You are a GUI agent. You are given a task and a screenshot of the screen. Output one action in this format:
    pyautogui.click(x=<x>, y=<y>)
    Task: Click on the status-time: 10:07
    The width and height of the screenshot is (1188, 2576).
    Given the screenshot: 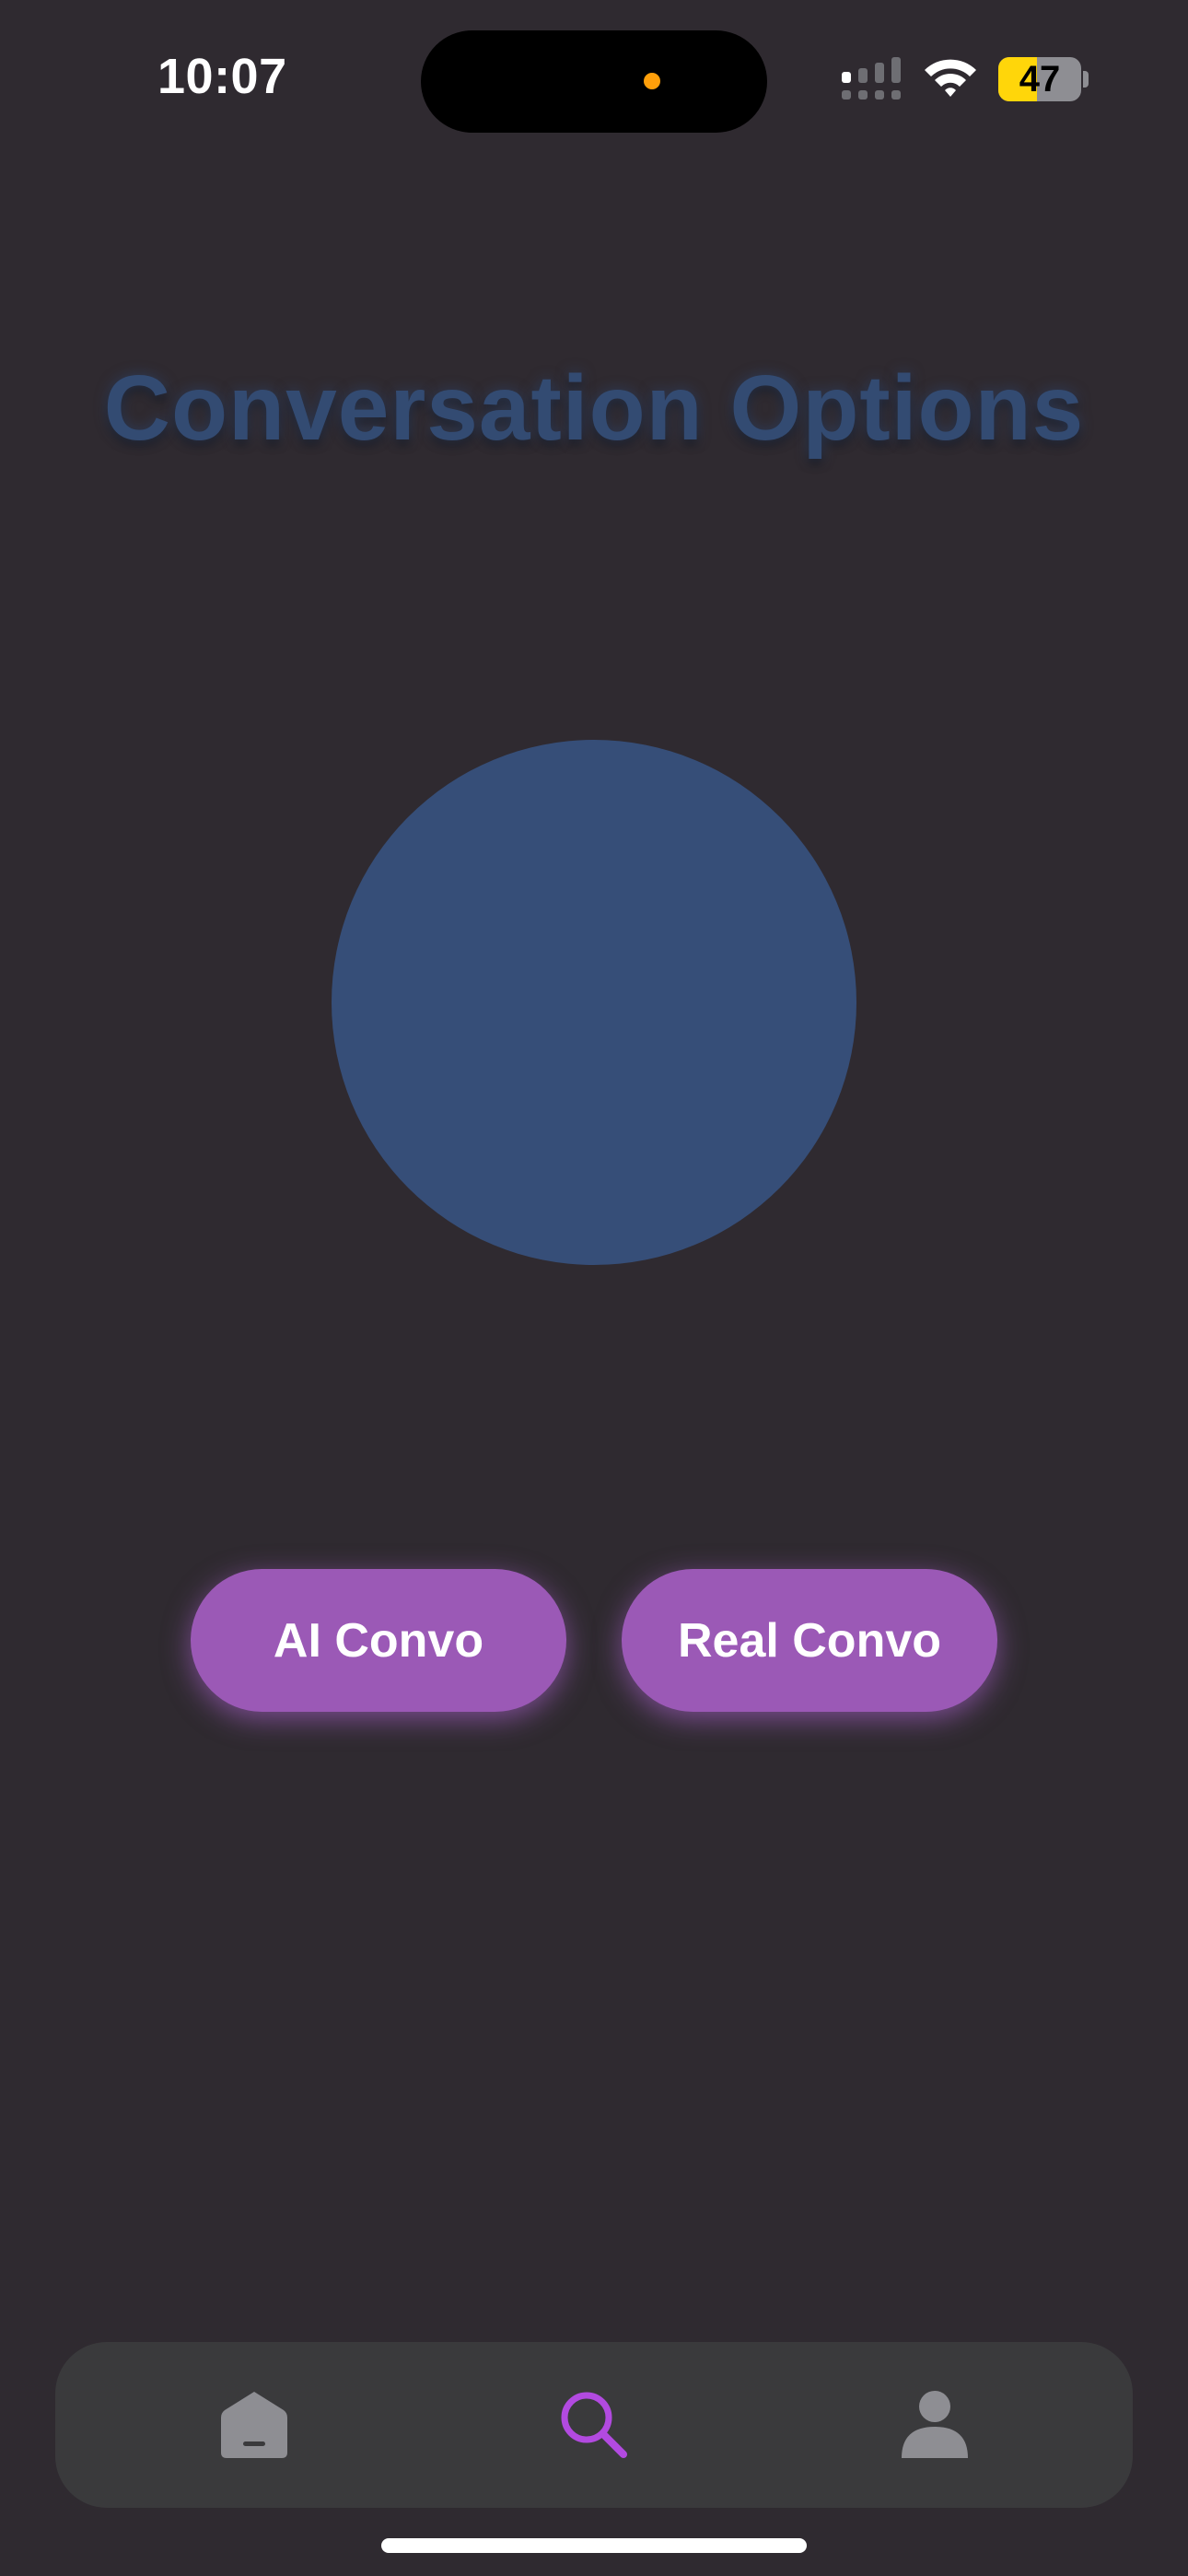 What is the action you would take?
    pyautogui.click(x=222, y=76)
    